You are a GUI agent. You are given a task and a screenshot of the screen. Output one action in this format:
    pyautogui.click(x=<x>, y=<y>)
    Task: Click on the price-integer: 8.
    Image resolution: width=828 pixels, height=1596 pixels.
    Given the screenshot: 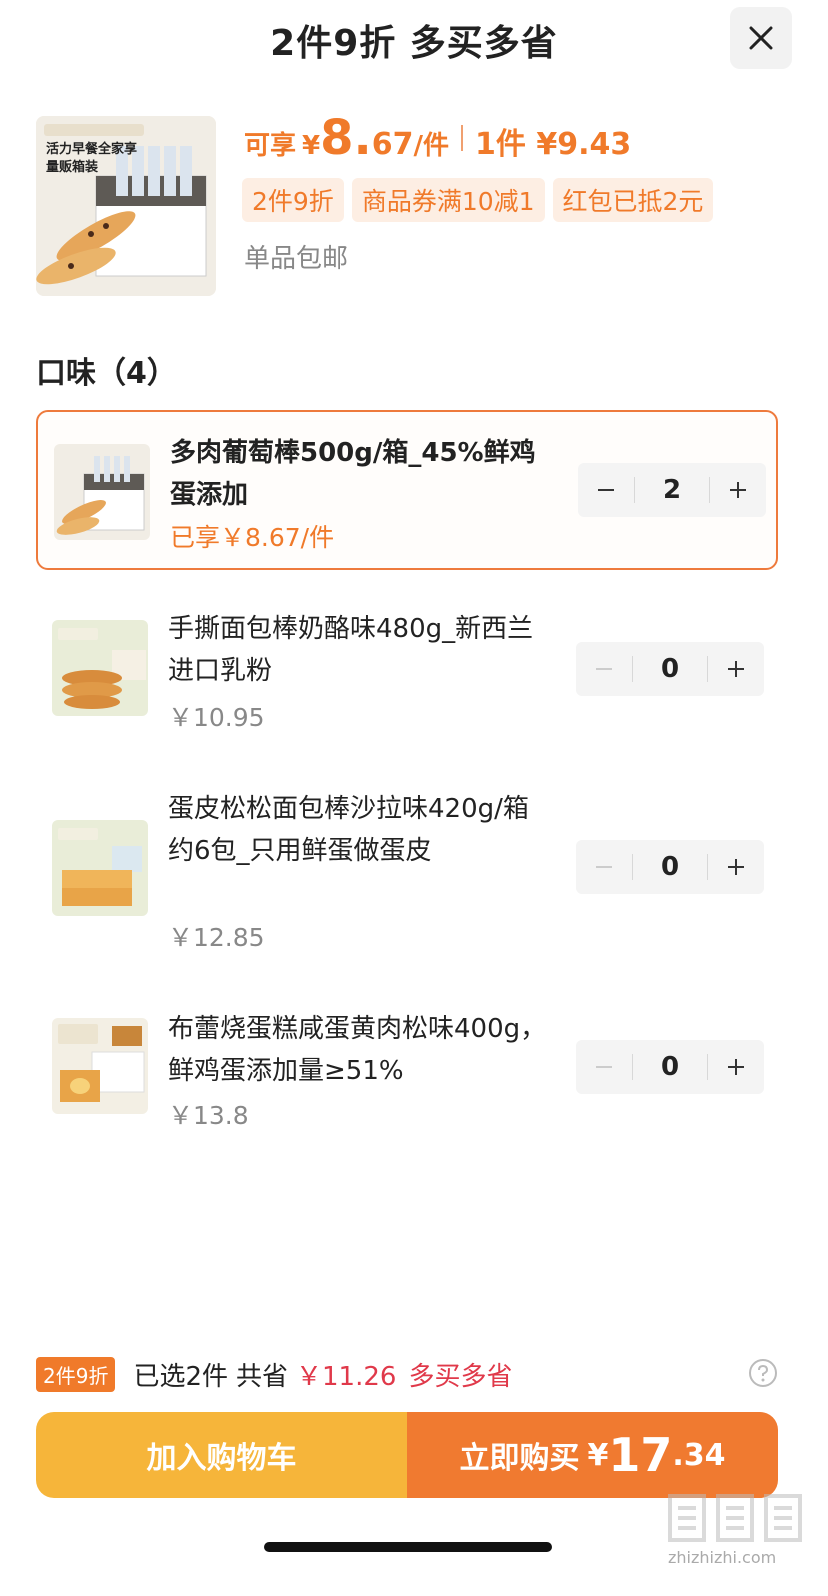 What is the action you would take?
    pyautogui.click(x=346, y=138)
    